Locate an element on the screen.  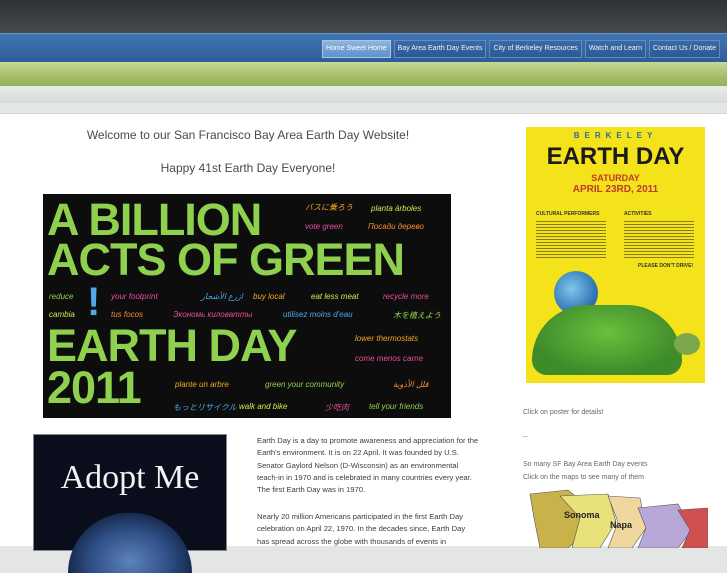
poster-cultural-performers: CULTURAL PERFORMERS is located at coordinates (568, 214).